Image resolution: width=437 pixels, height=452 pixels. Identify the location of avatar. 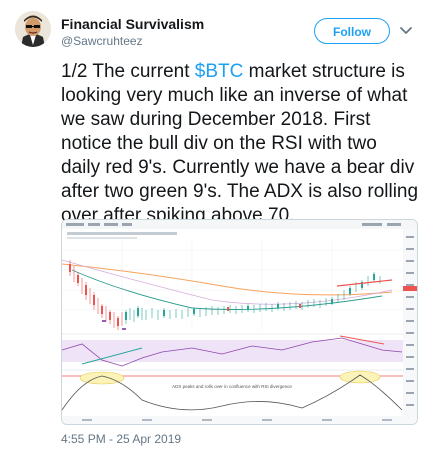
(33, 29).